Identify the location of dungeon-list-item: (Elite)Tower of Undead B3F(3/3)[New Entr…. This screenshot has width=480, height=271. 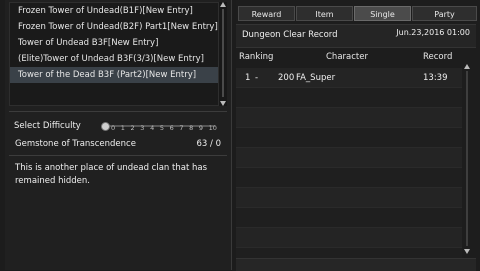
(114, 59).